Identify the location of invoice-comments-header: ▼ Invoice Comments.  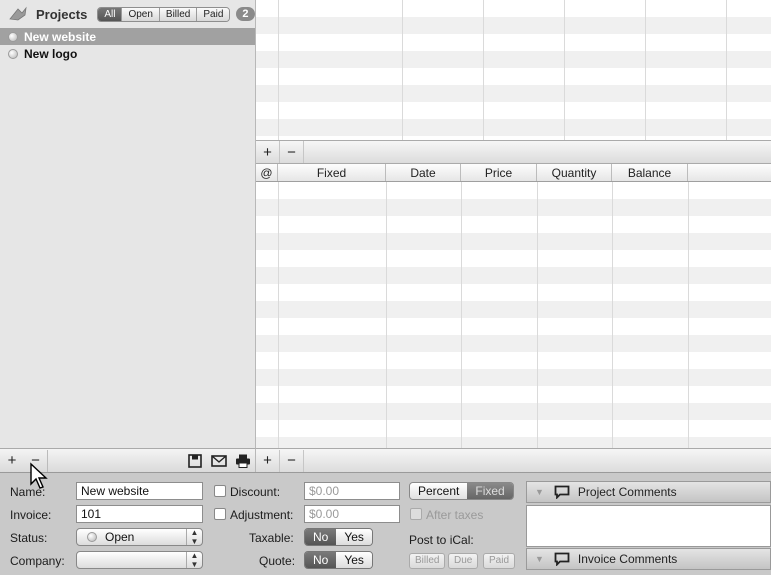
(648, 559).